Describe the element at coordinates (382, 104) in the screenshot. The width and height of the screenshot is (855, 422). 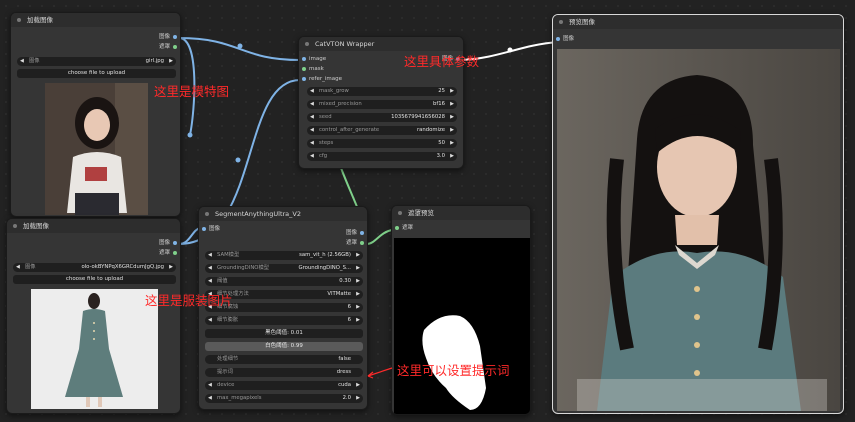
I see `mixed-precision-widget: ◀ mixed_precision bf16 ▶` at that location.